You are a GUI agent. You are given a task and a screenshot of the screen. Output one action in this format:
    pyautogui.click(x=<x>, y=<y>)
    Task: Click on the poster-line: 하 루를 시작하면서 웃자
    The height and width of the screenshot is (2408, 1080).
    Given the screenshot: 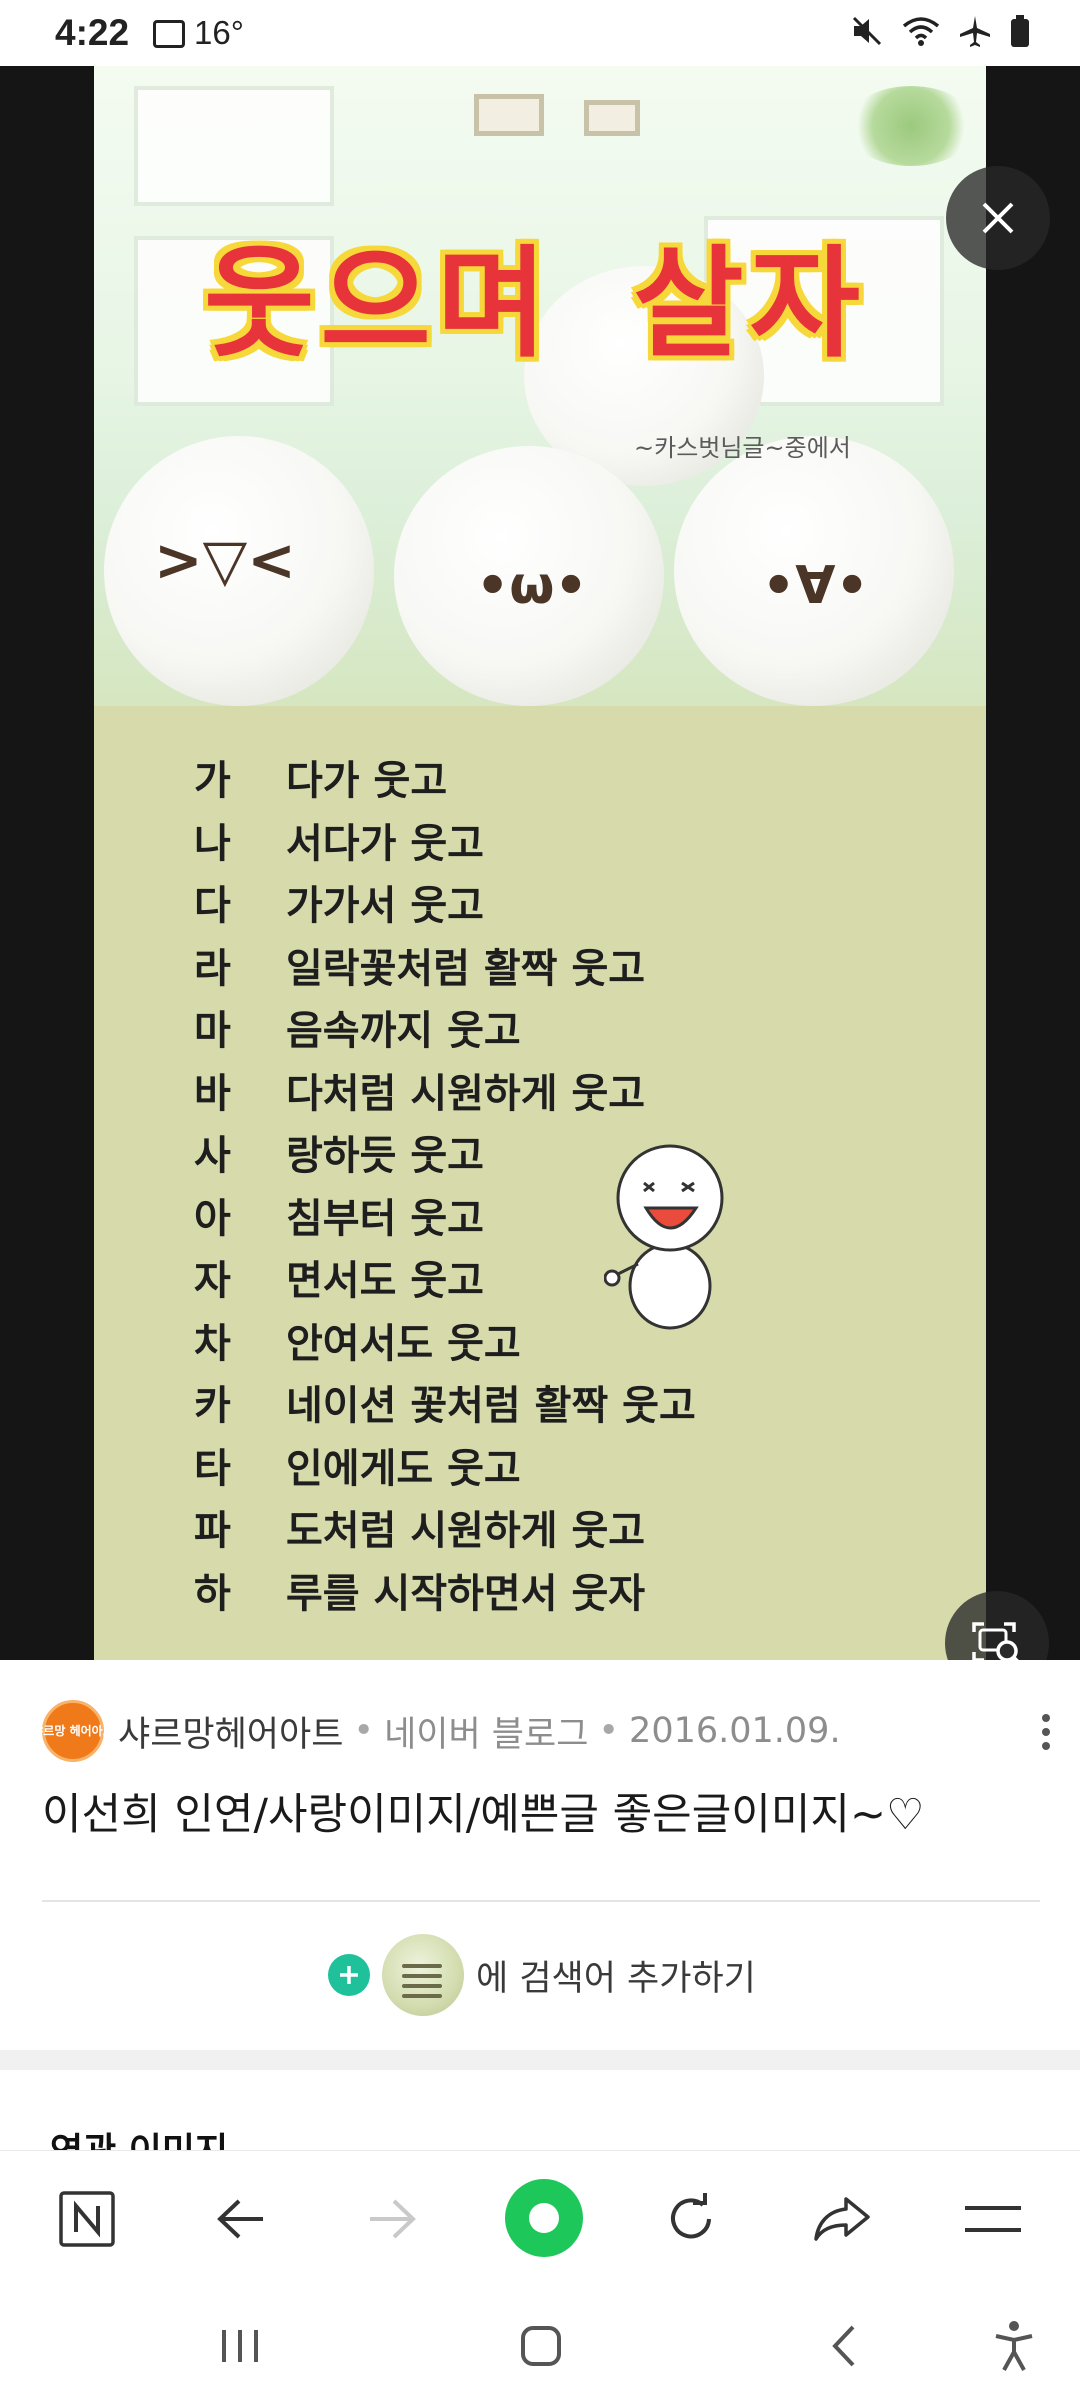 What is the action you would take?
    pyautogui.click(x=420, y=1593)
    